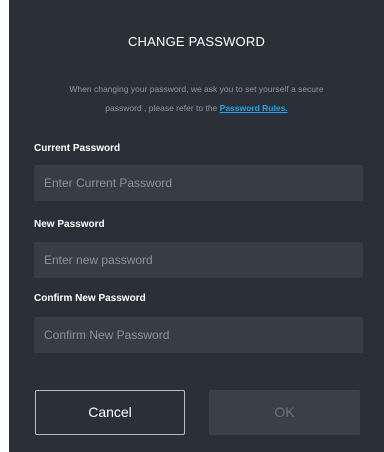 This screenshot has height=452, width=384. I want to click on current-password-label: Current Password, so click(77, 148).